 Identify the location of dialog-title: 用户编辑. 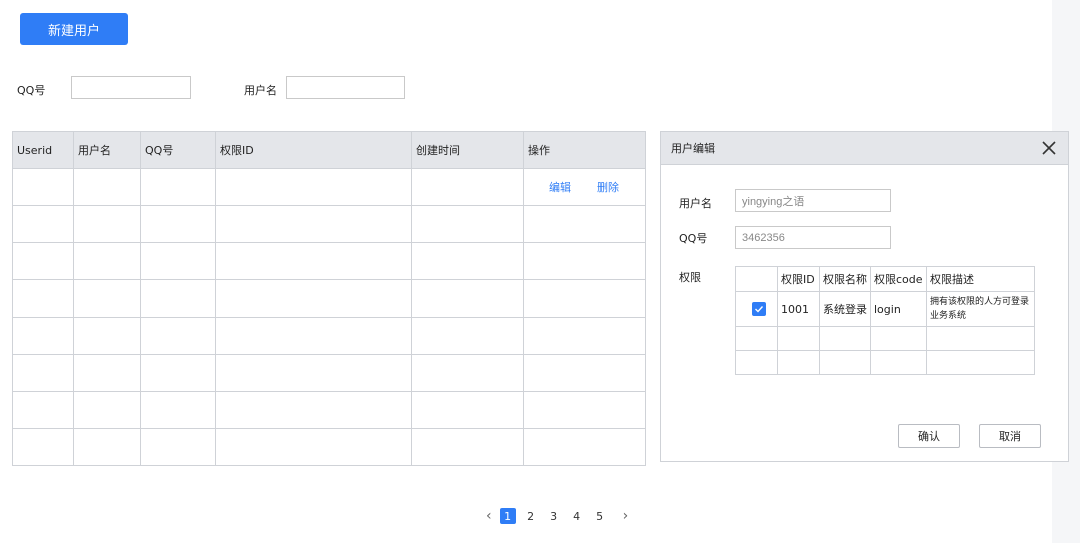
(693, 148).